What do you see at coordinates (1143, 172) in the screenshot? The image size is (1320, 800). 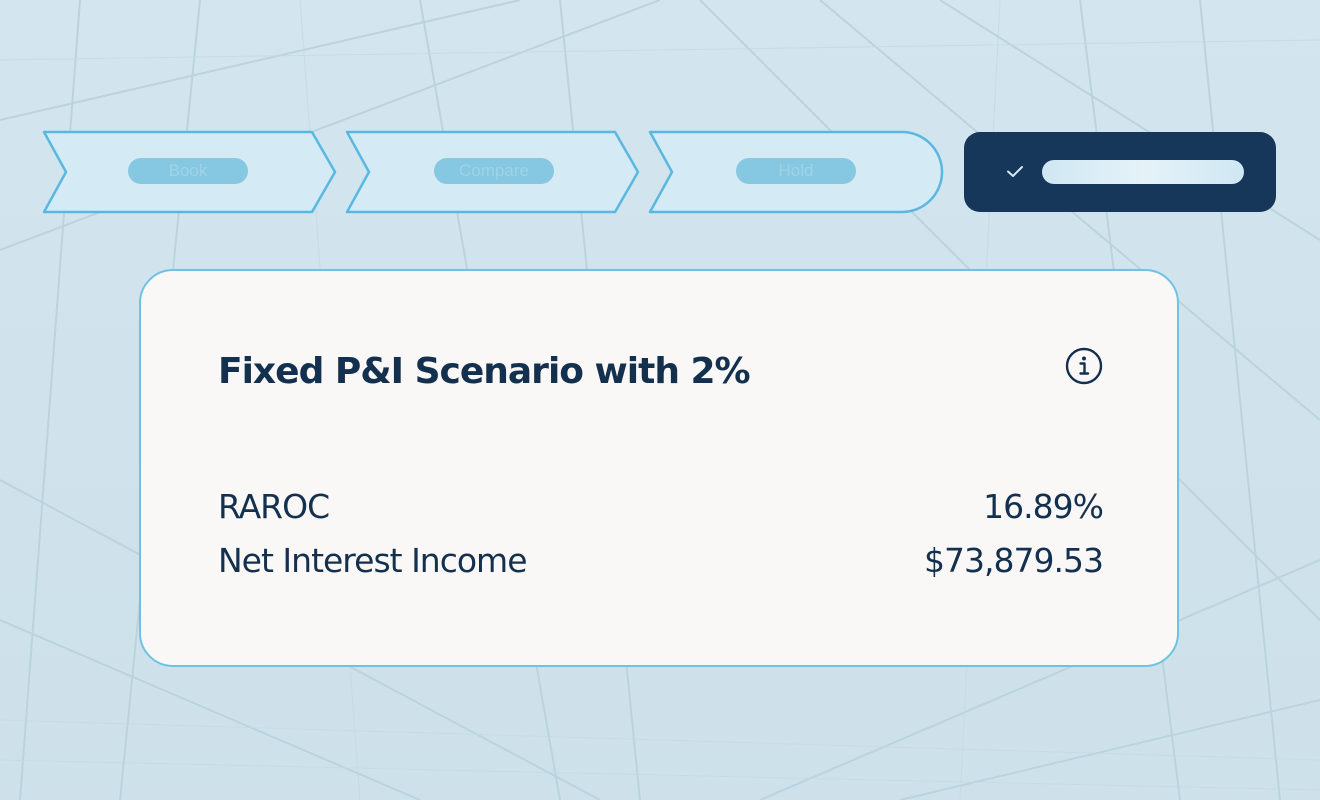 I see `step-label` at bounding box center [1143, 172].